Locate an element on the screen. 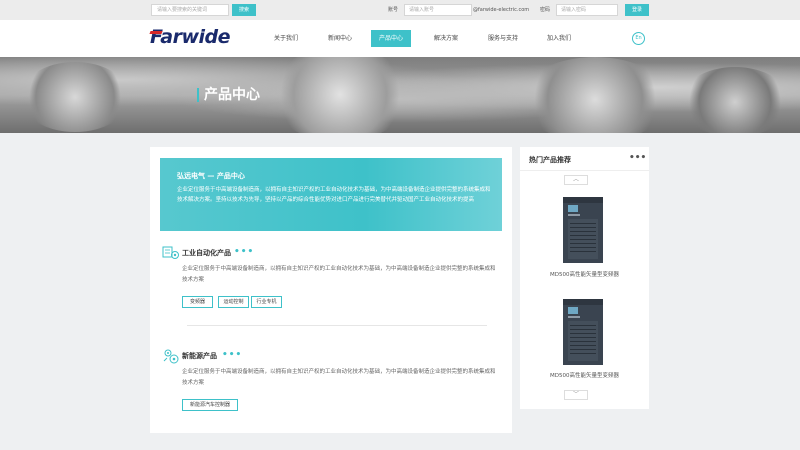  page-title: 产品中心 is located at coordinates (232, 95).